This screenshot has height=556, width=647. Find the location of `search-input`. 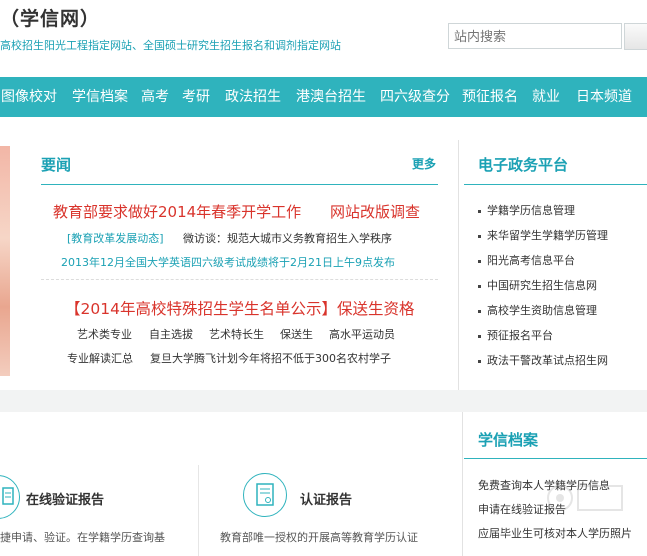

search-input is located at coordinates (535, 36).